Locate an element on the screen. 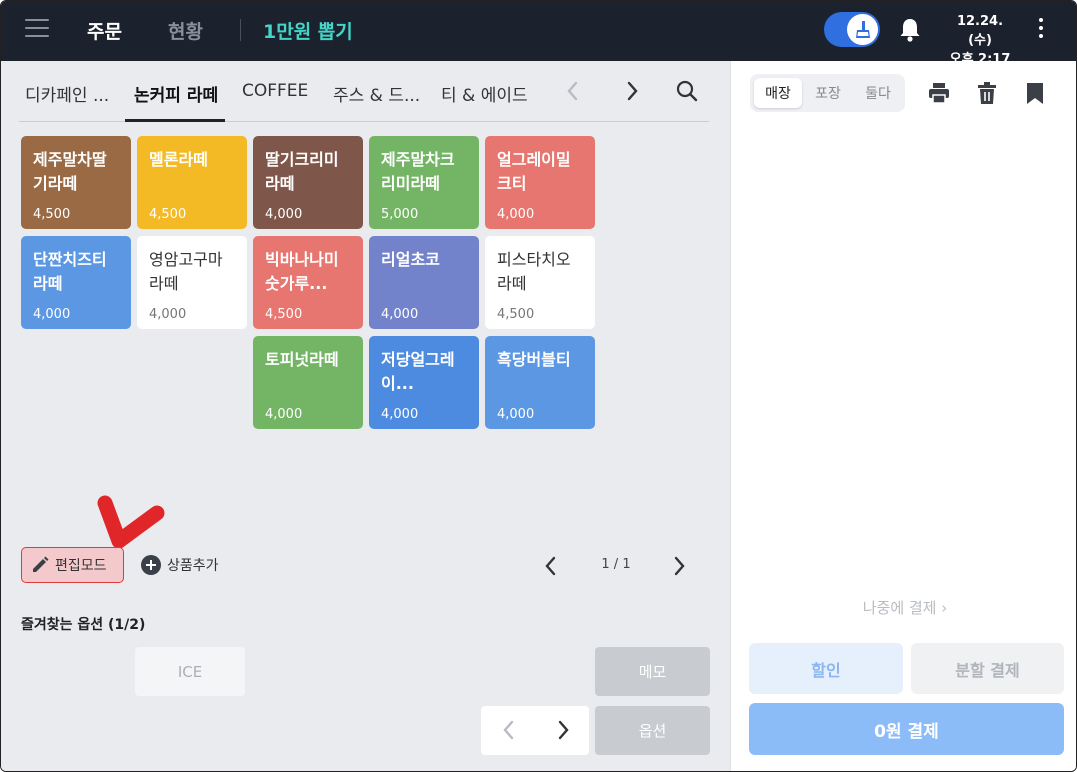 The width and height of the screenshot is (1077, 772). product-name: 딸기크리미라떼 is located at coordinates (302, 171).